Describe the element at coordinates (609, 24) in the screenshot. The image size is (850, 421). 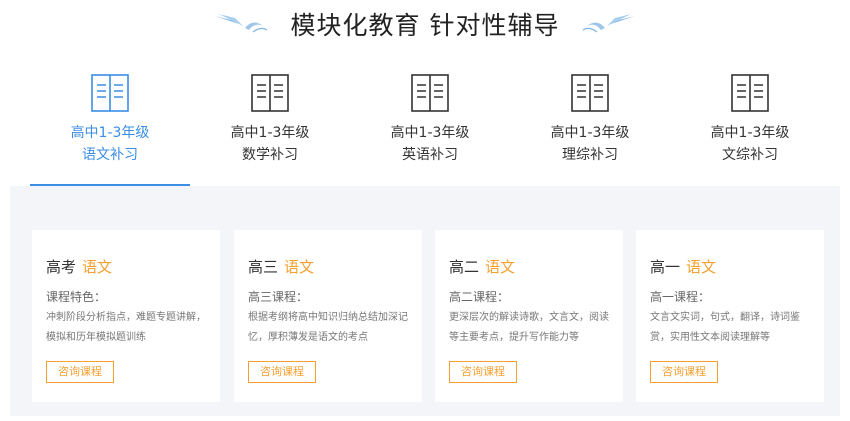
I see `right-wing-icon` at that location.